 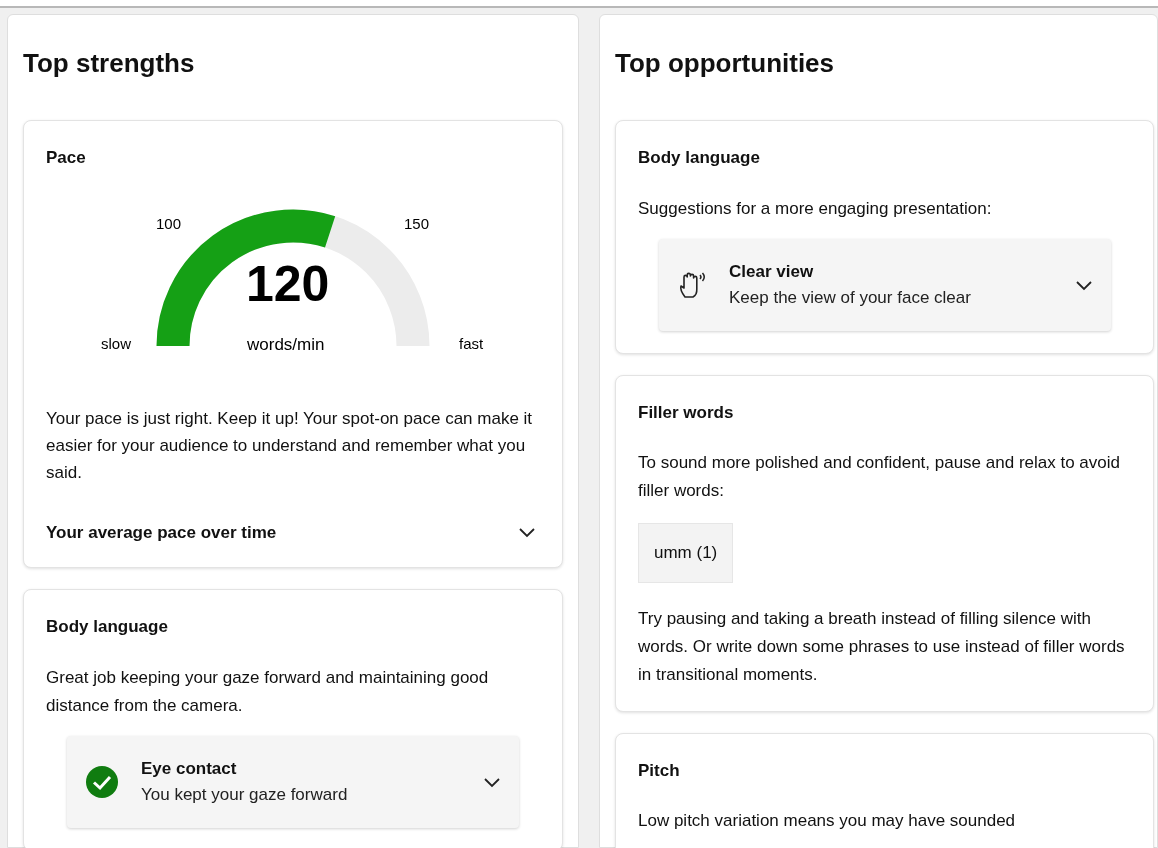 I want to click on gauge-end-label: fast, so click(x=471, y=343).